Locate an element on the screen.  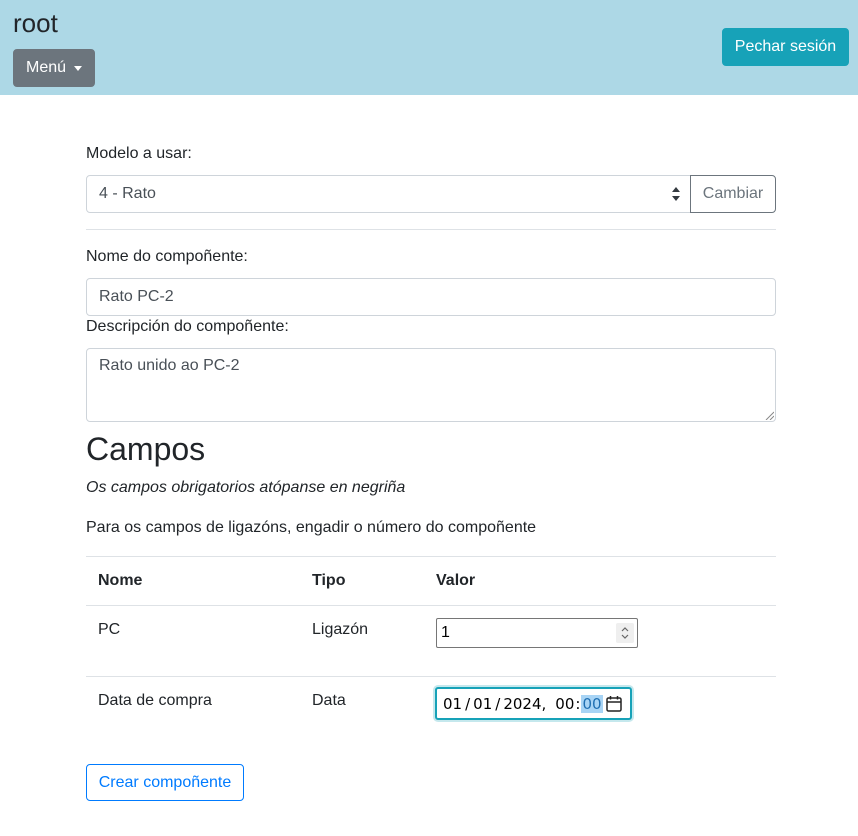
row-purchase-date-type: Data is located at coordinates (329, 700).